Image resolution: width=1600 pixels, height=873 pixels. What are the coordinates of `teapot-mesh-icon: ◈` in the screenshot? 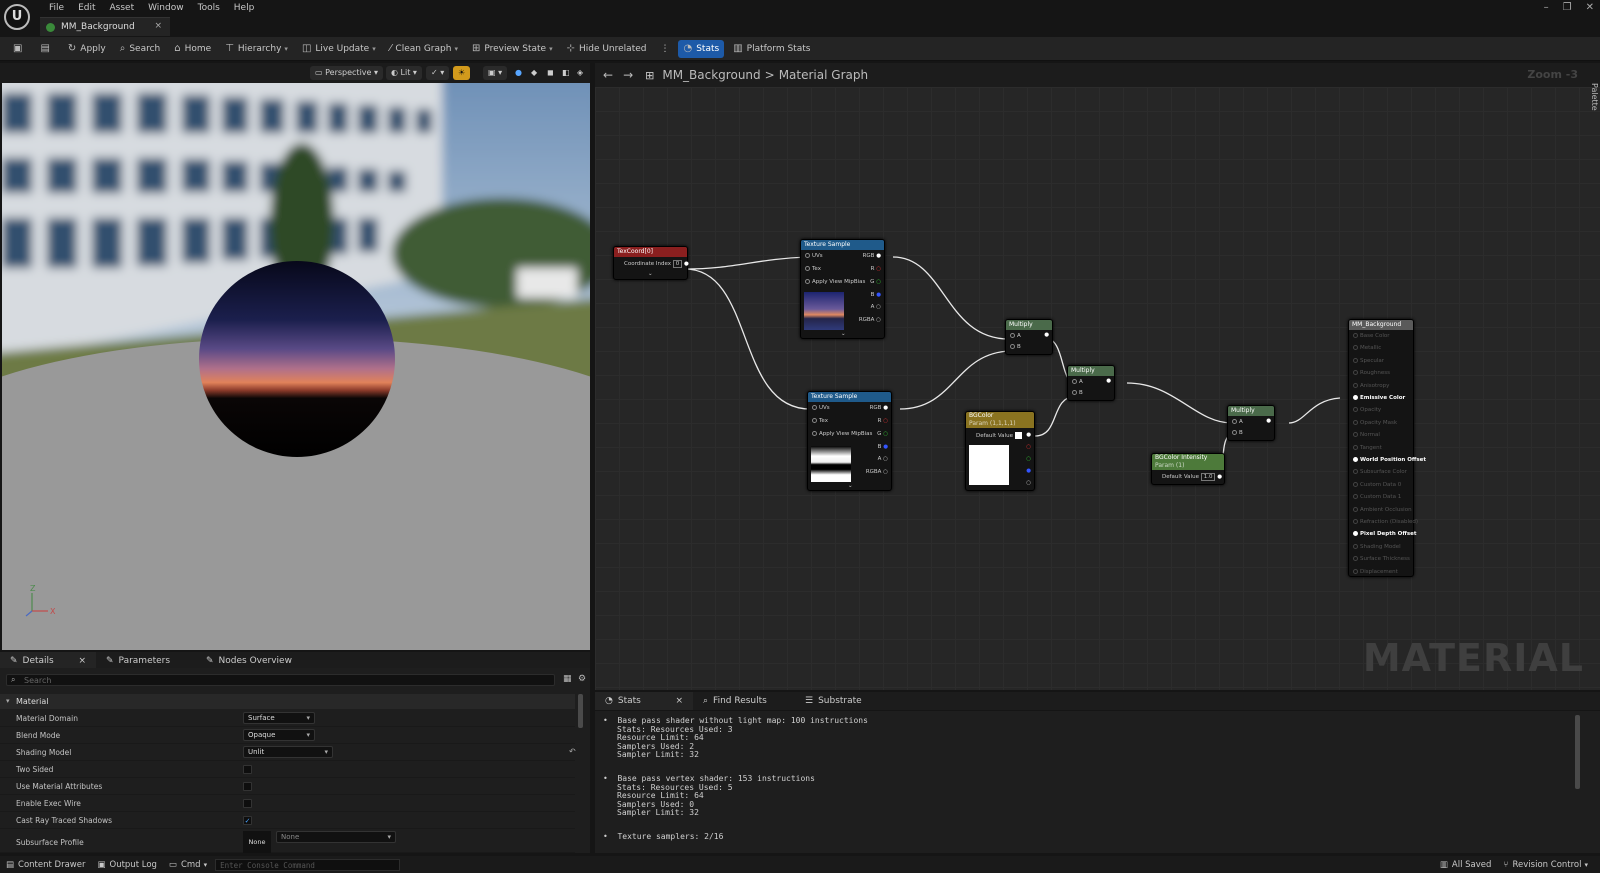 It's located at (580, 73).